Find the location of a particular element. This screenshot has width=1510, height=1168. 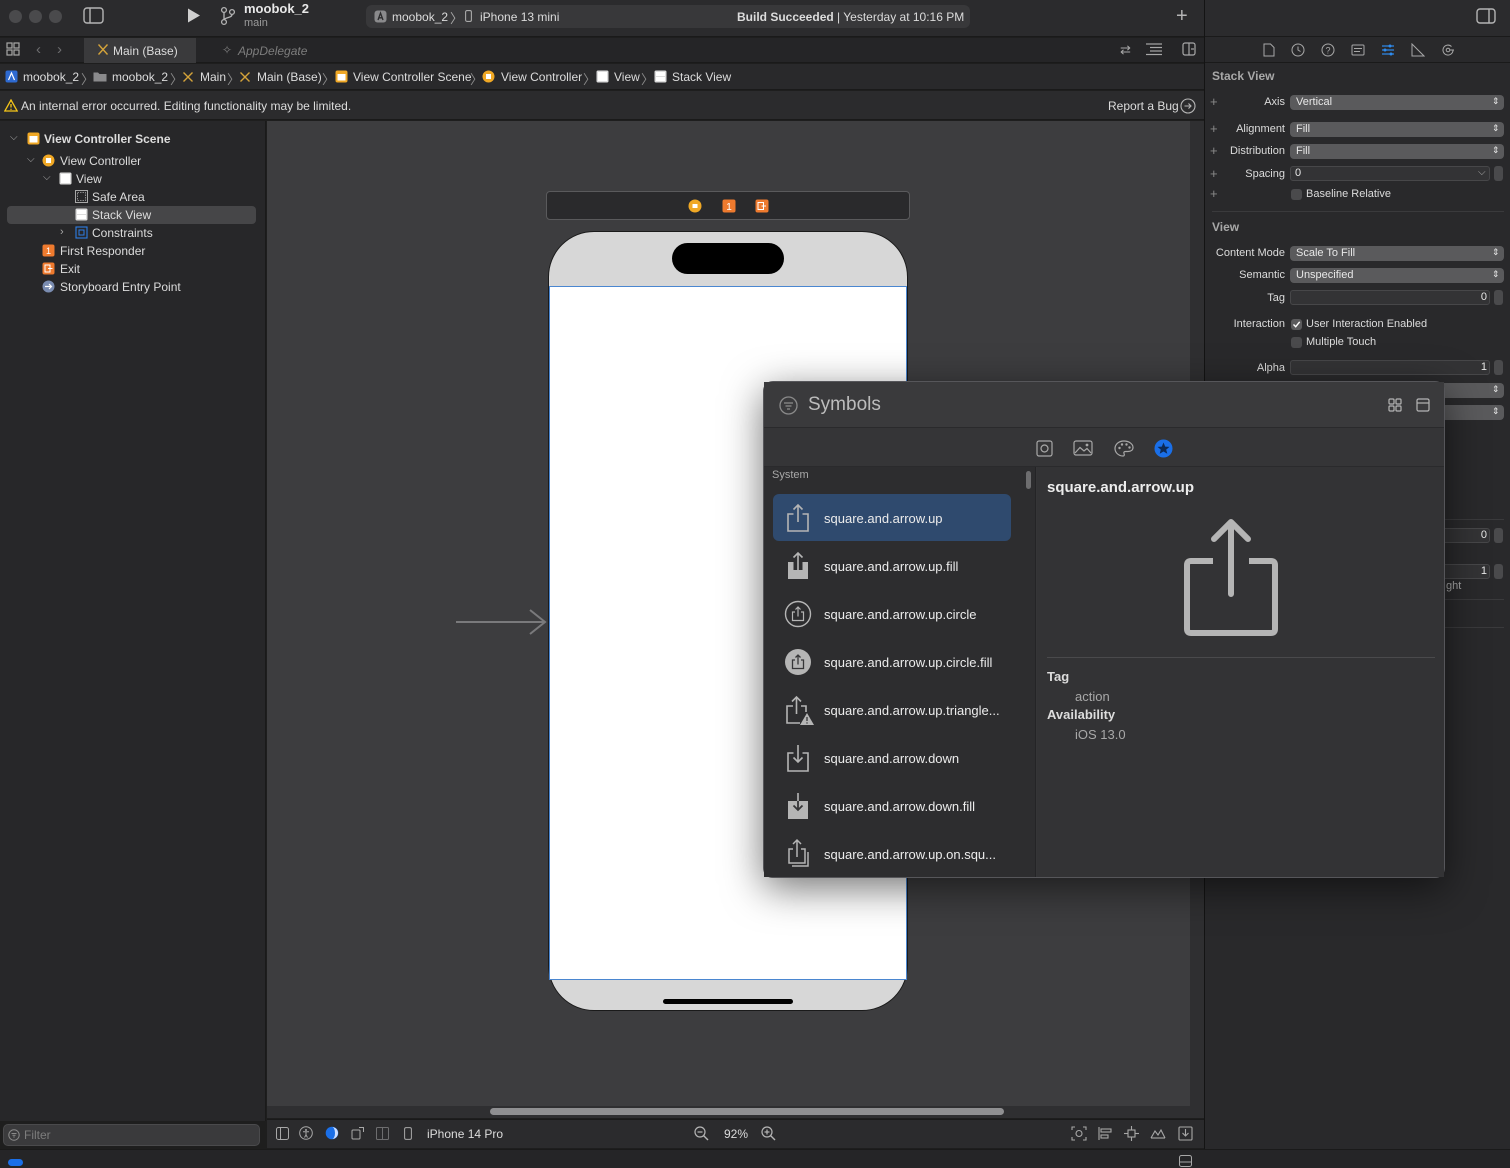

arrow-circle-icon is located at coordinates (1188, 106).